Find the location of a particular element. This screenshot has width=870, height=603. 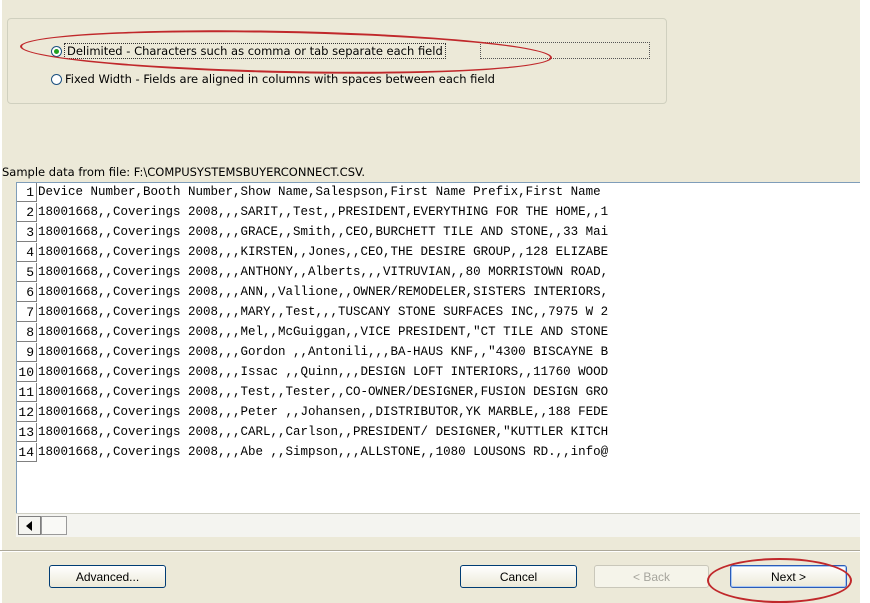

row-number: 2 is located at coordinates (27, 212).